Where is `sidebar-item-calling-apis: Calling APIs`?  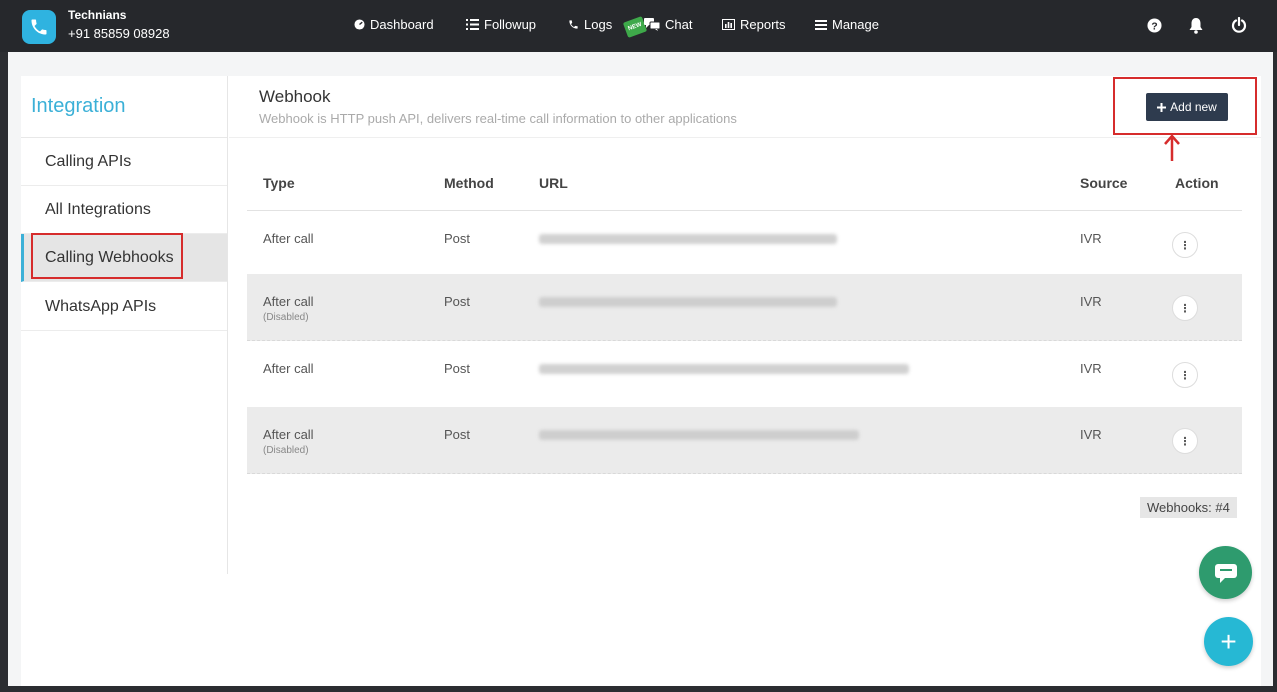 sidebar-item-calling-apis: Calling APIs is located at coordinates (124, 162).